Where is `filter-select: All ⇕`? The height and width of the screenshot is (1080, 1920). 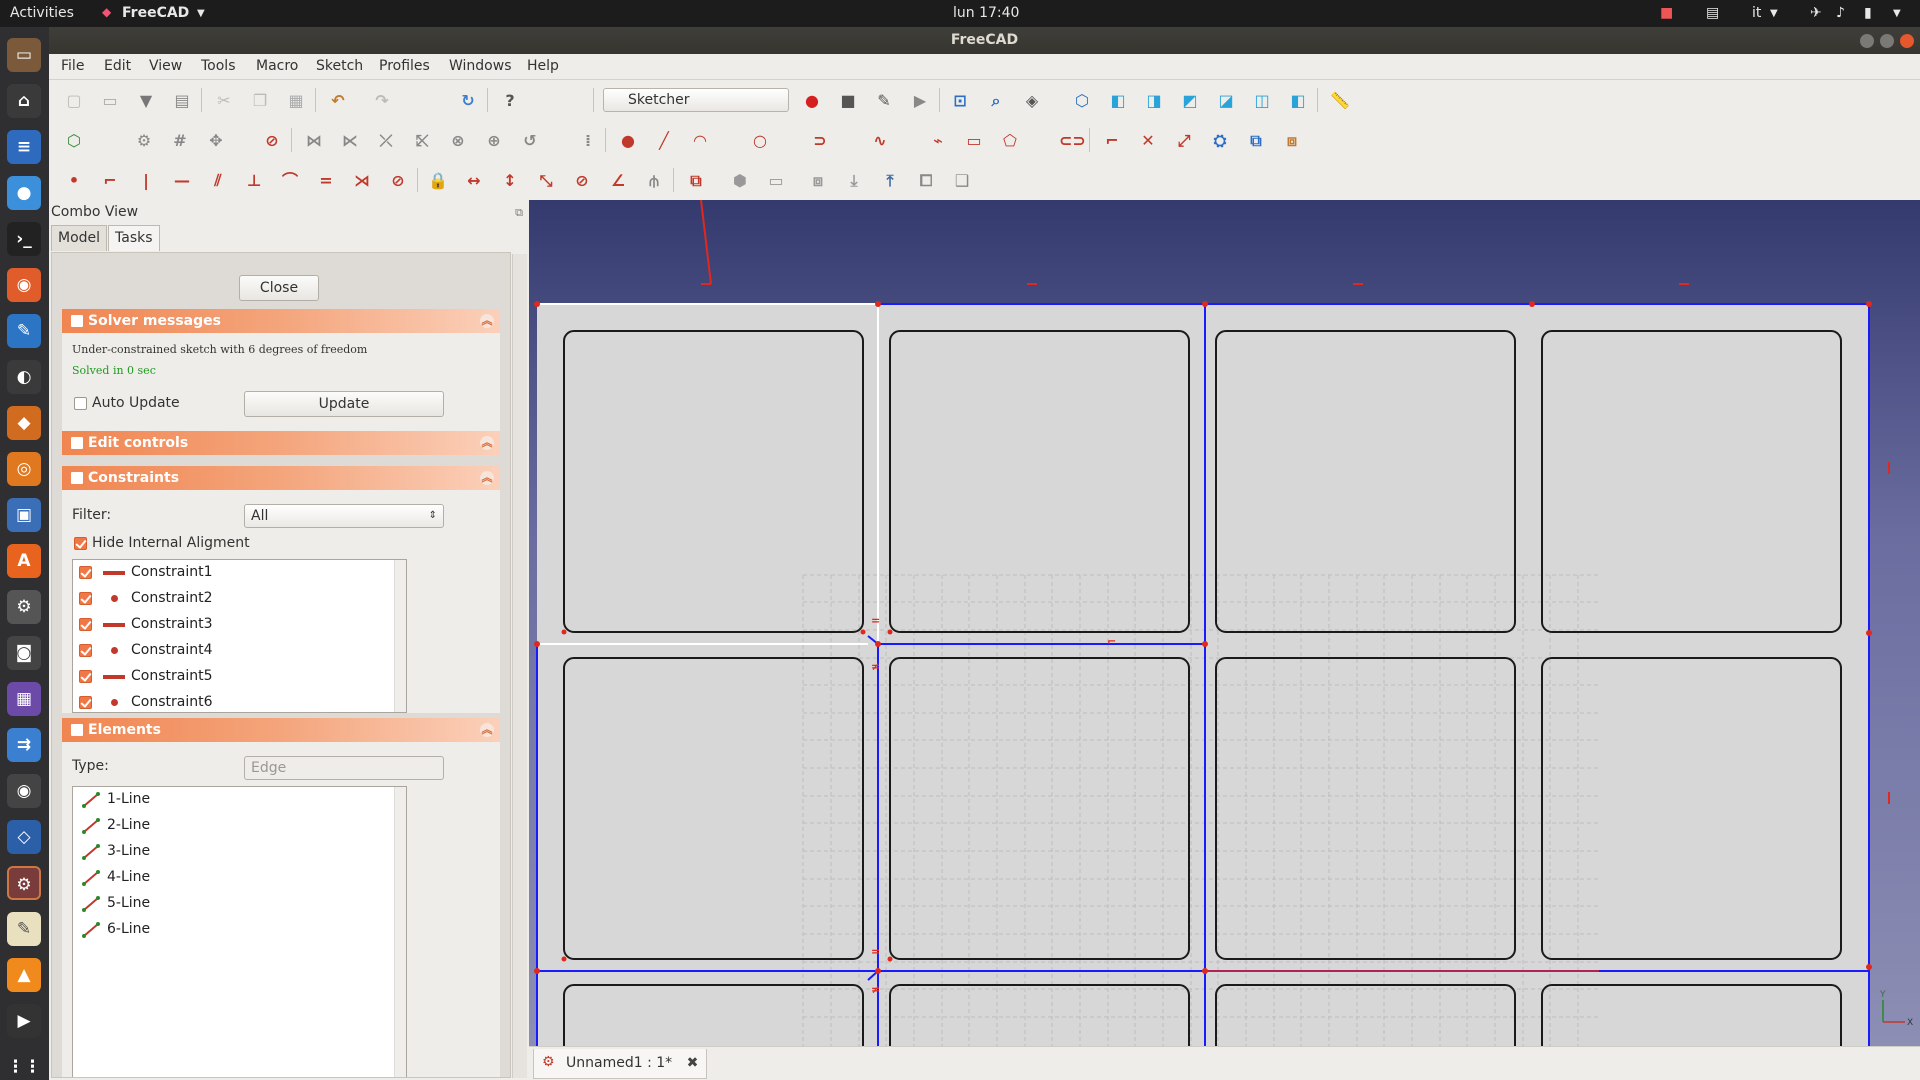
filter-select: All ⇕ is located at coordinates (344, 516).